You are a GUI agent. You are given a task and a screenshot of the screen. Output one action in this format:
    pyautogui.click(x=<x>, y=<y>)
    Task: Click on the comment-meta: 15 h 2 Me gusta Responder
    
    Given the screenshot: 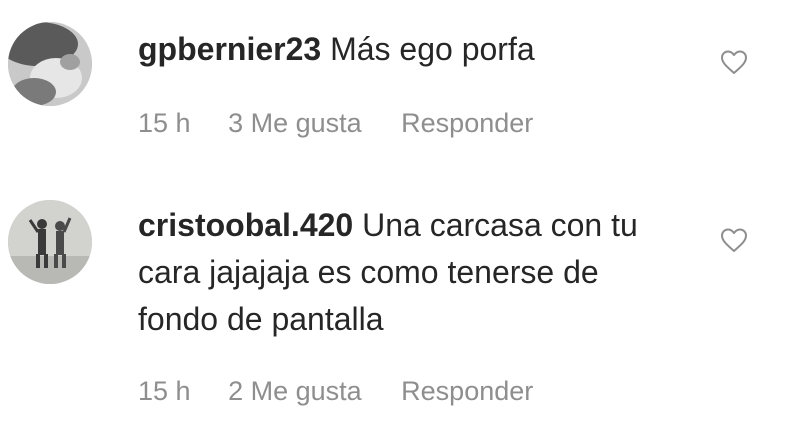 What is the action you would take?
    pyautogui.click(x=335, y=391)
    